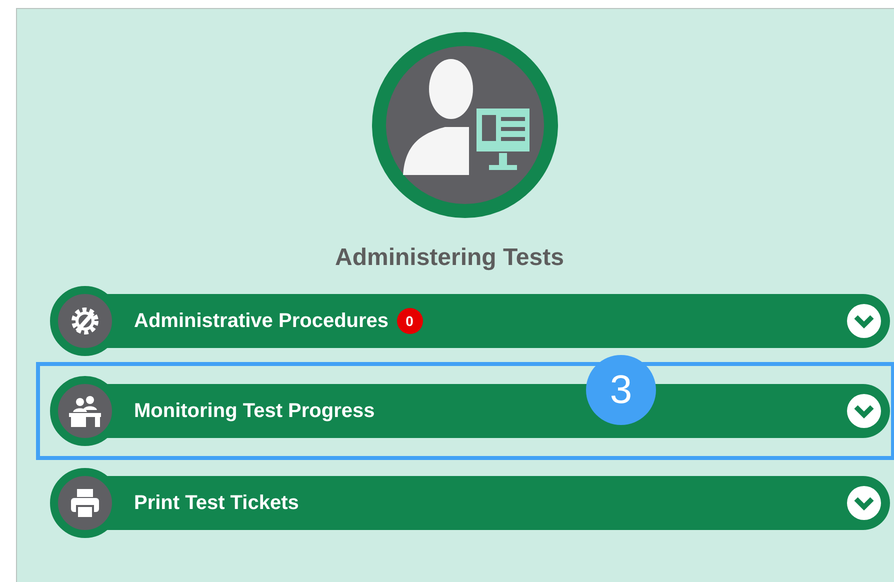  I want to click on count-badge: 0, so click(409, 321).